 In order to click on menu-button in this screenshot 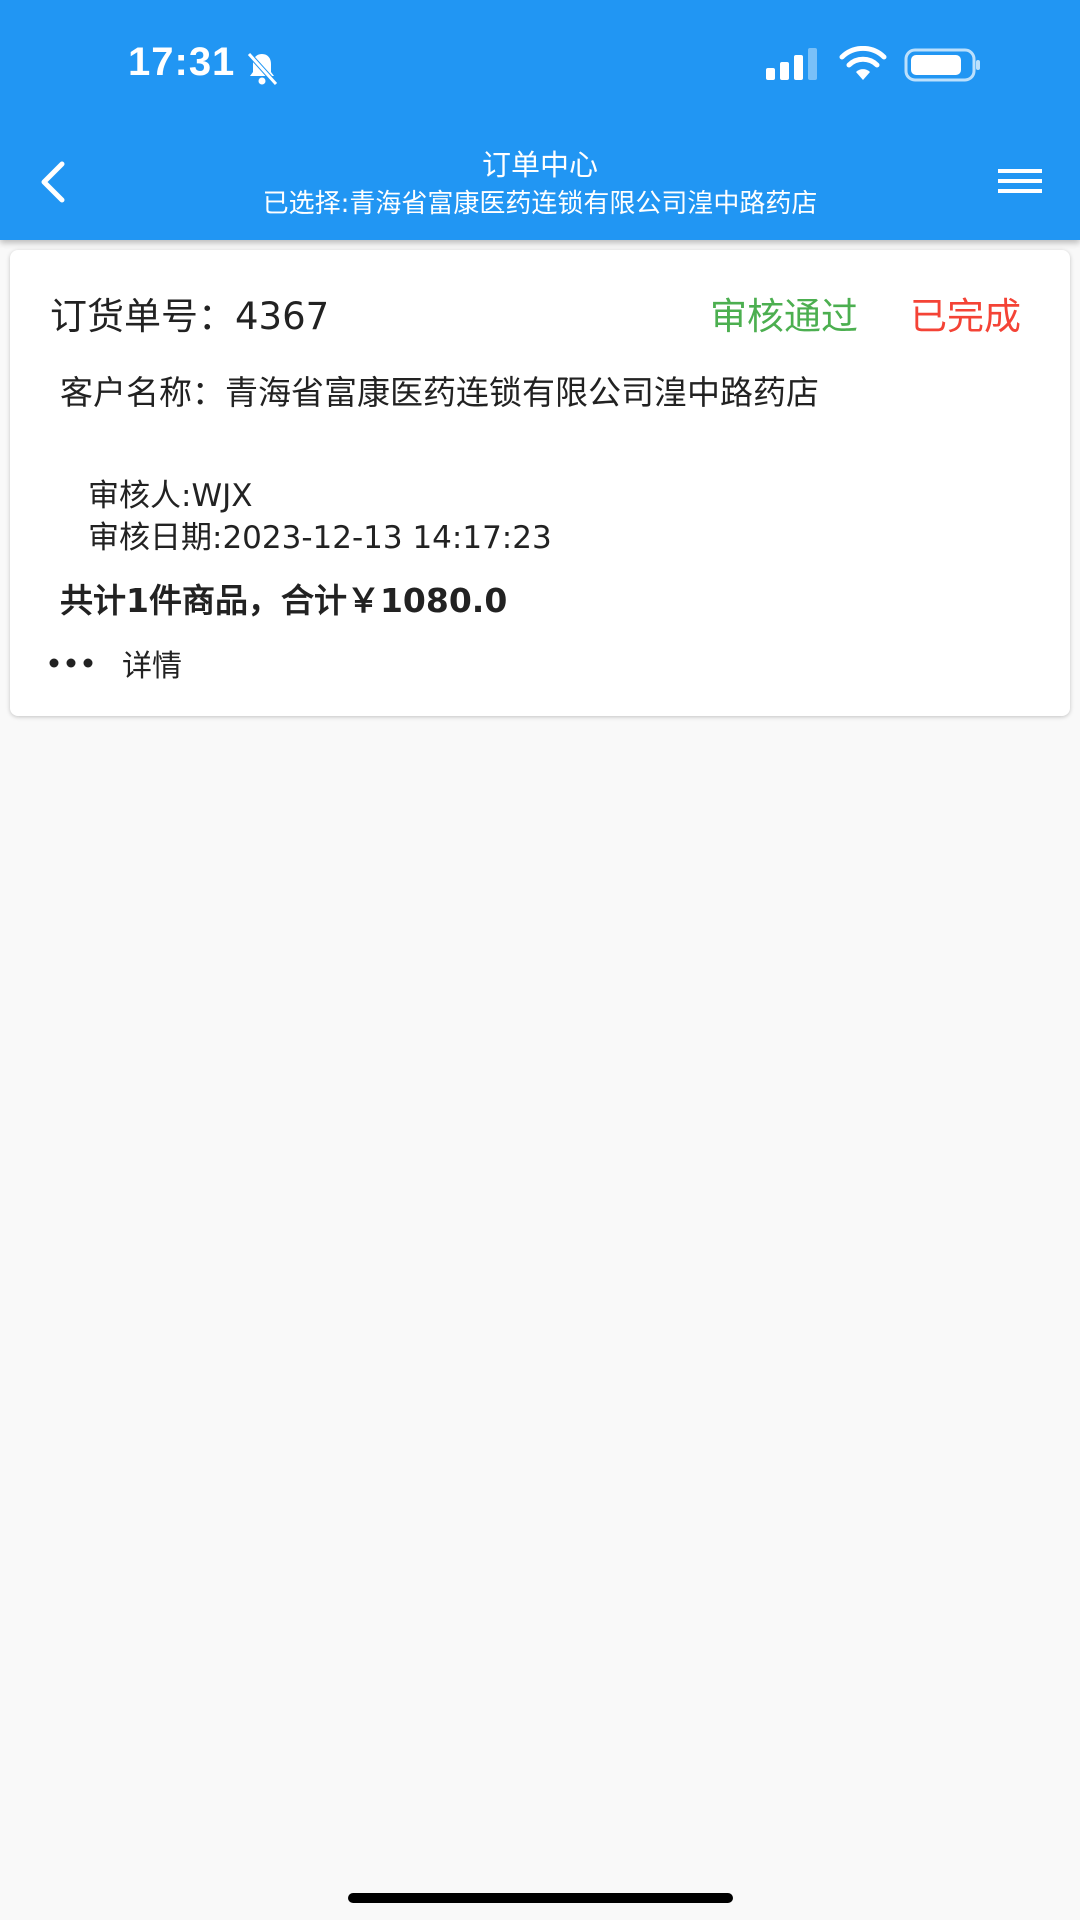, I will do `click(1020, 183)`.